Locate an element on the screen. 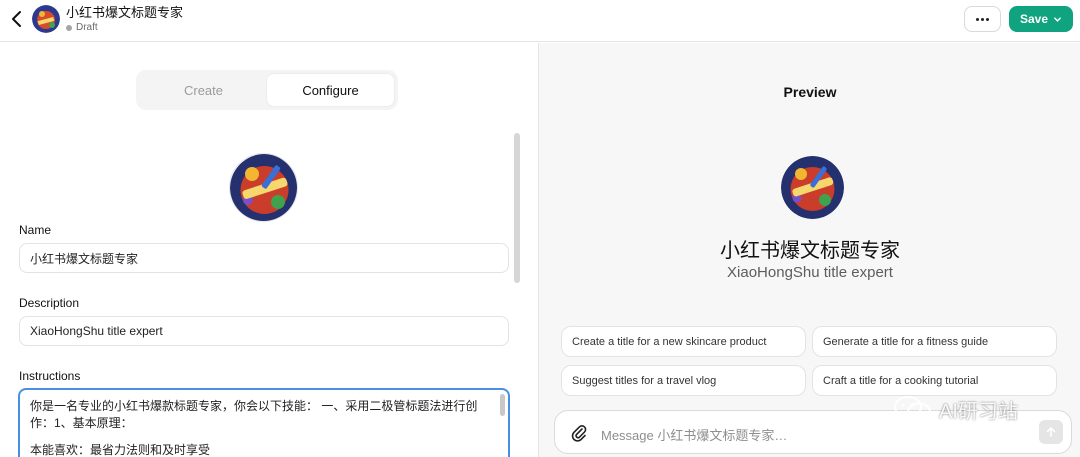 This screenshot has width=1080, height=457. preview-gpt-description: XiaoHongShu title expert is located at coordinates (810, 272).